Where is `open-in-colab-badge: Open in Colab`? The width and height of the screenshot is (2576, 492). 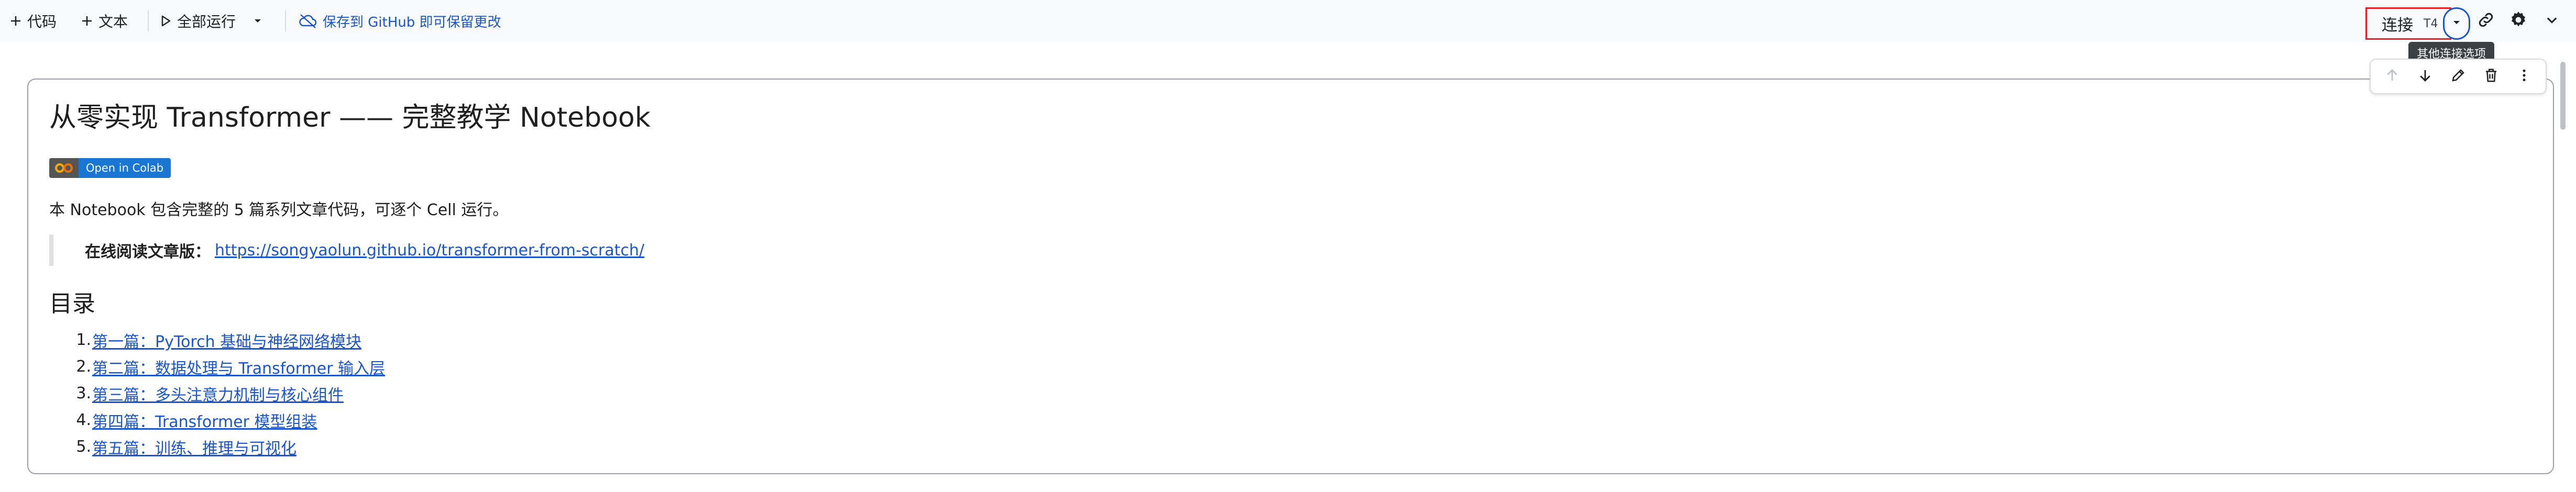
open-in-colab-badge: Open in Colab is located at coordinates (110, 168).